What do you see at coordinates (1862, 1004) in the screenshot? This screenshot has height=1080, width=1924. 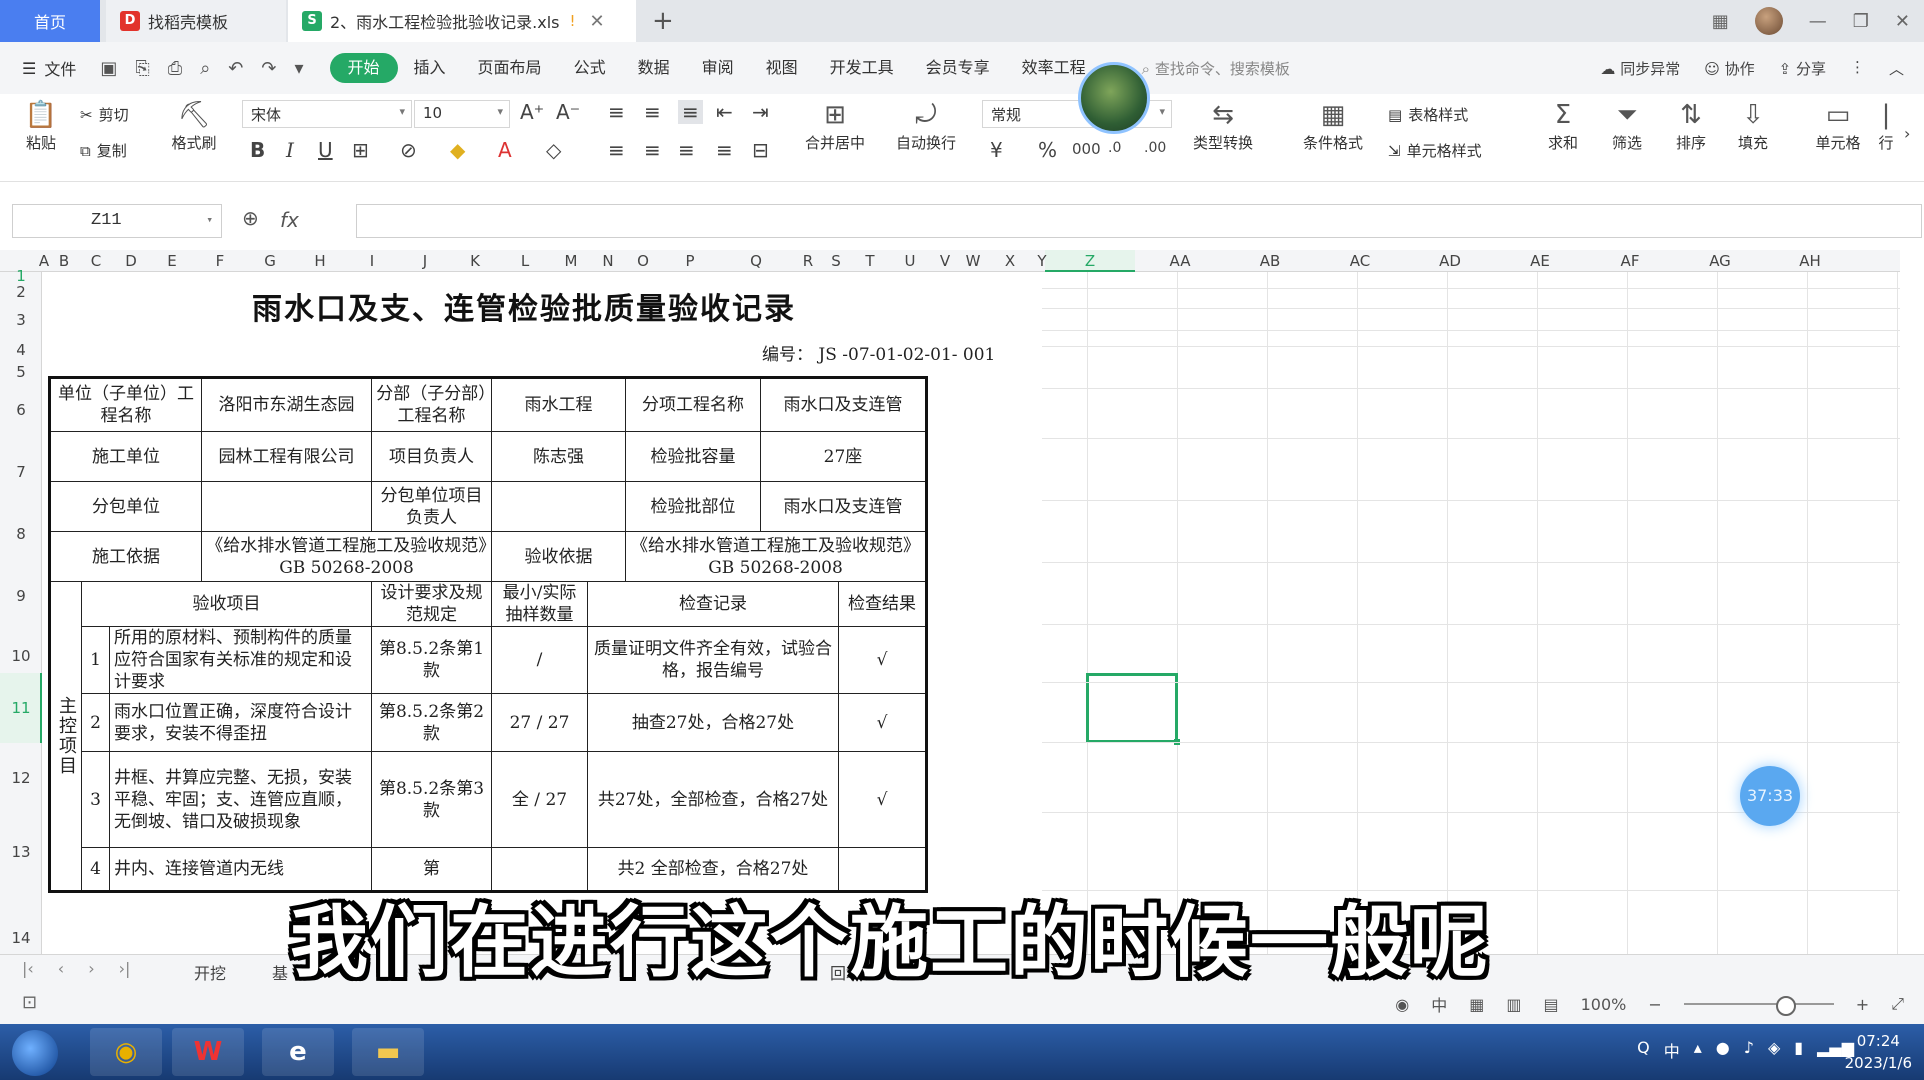 I see `zoom-in-icon: +` at bounding box center [1862, 1004].